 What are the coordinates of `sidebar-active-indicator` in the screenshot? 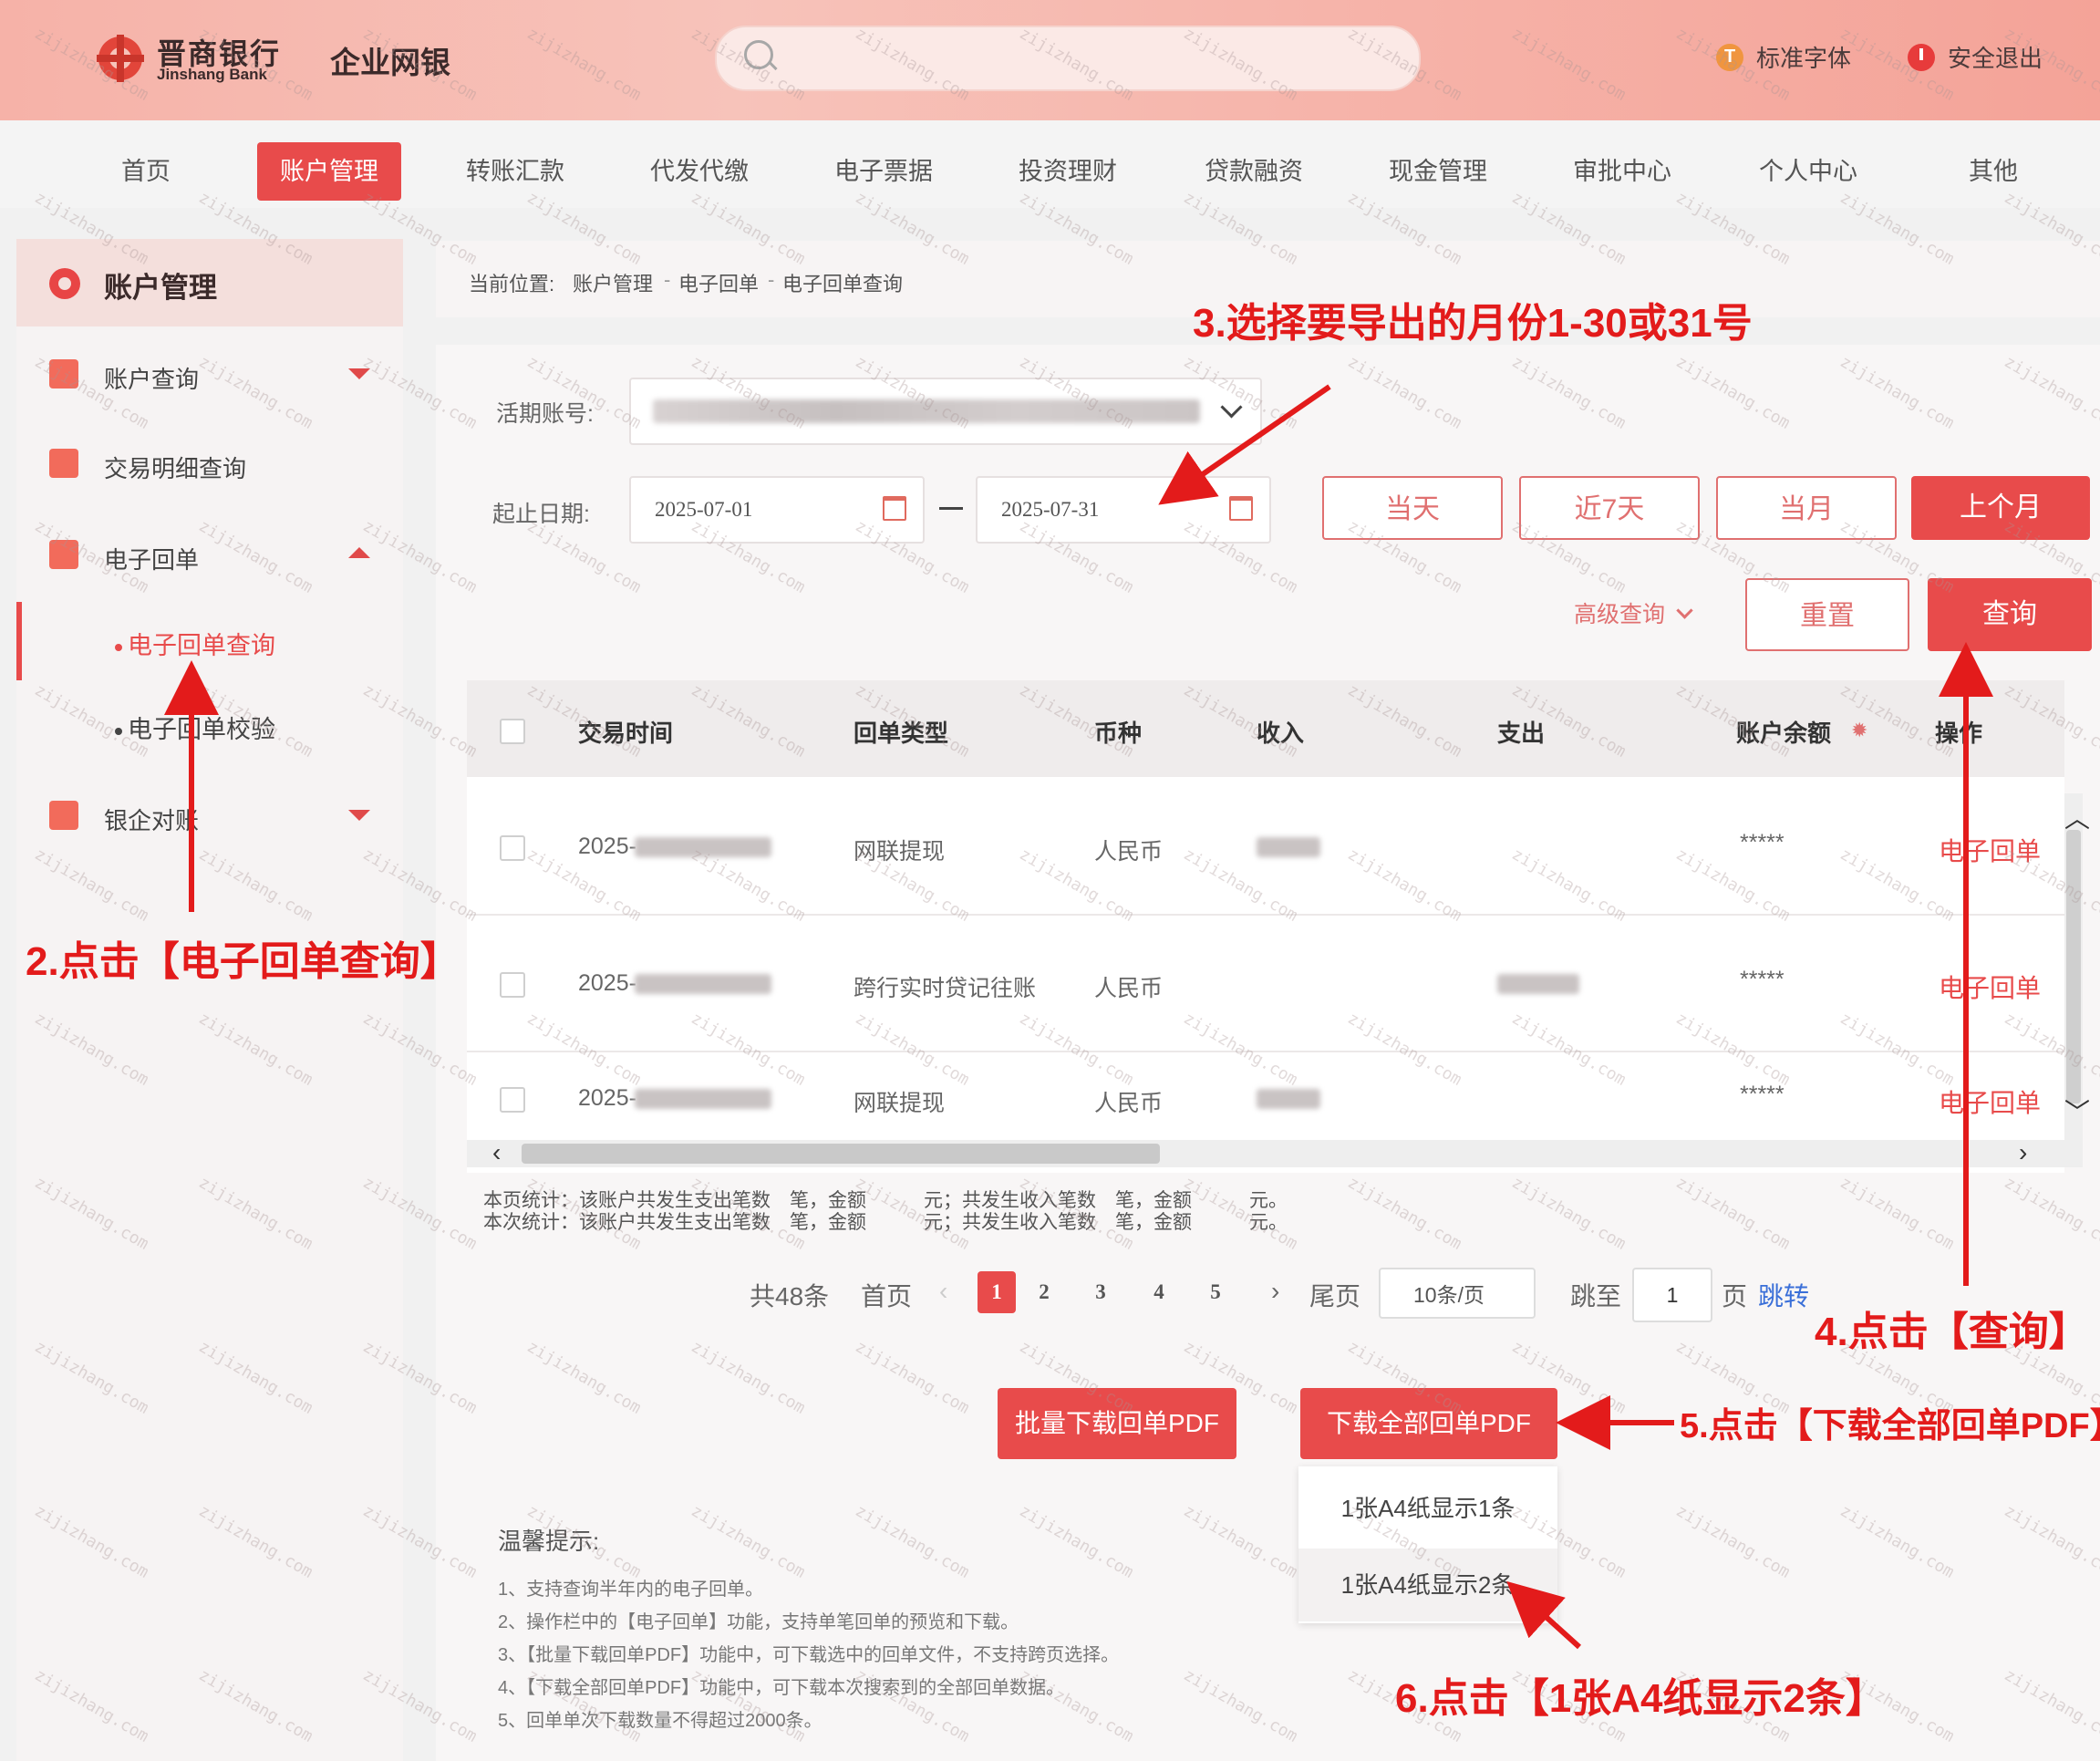 It's located at (19, 641).